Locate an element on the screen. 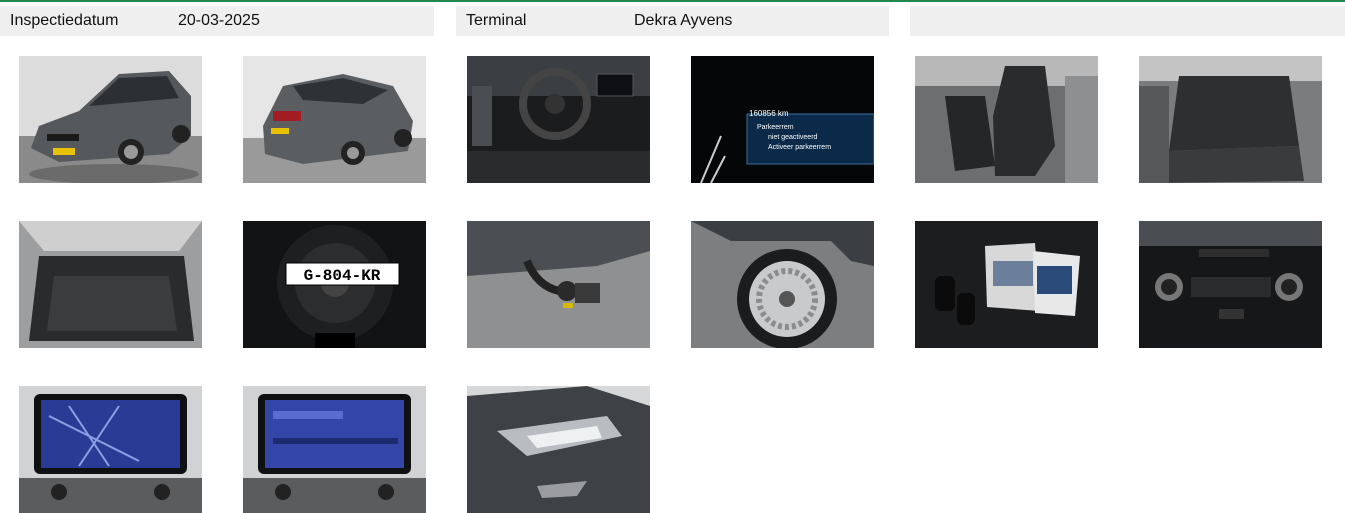 This screenshot has height=513, width=1345. front-seats-photo is located at coordinates (1006, 119).